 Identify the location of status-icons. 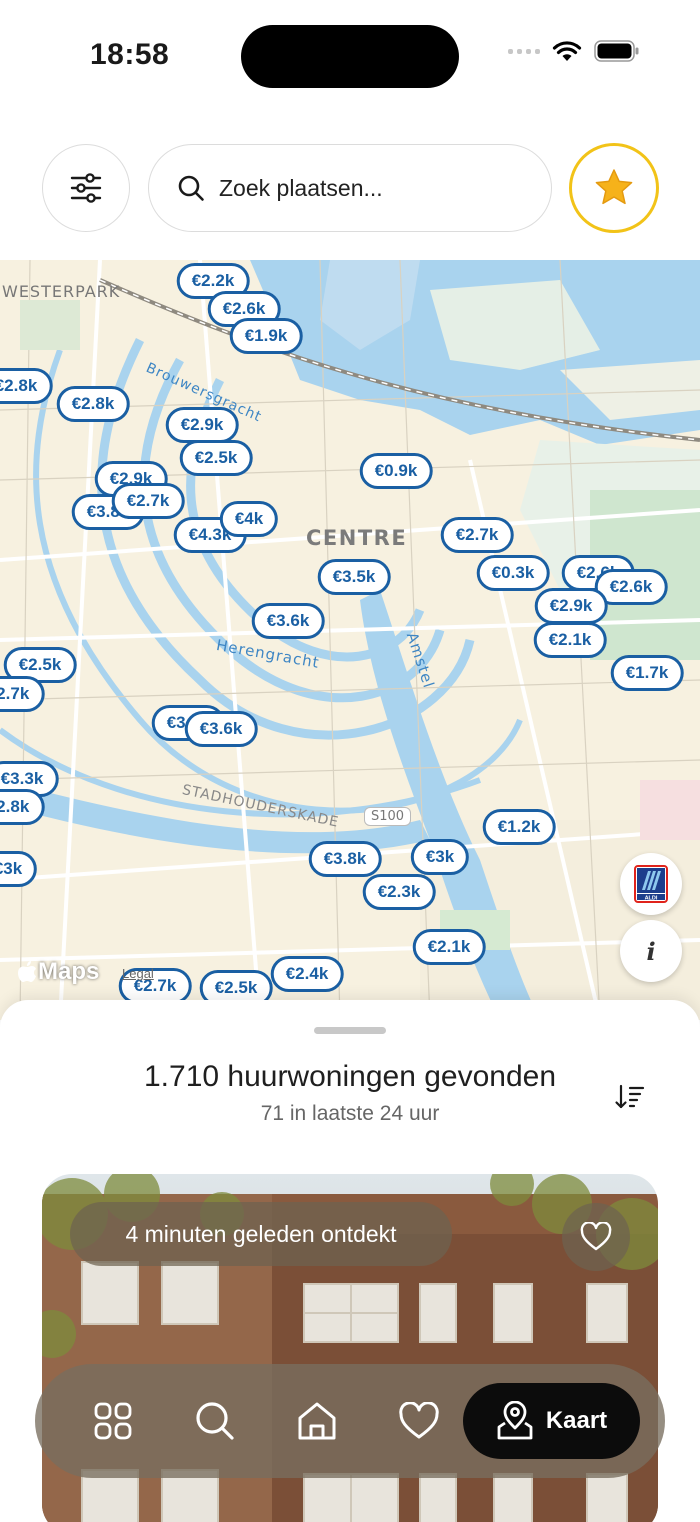
(574, 51).